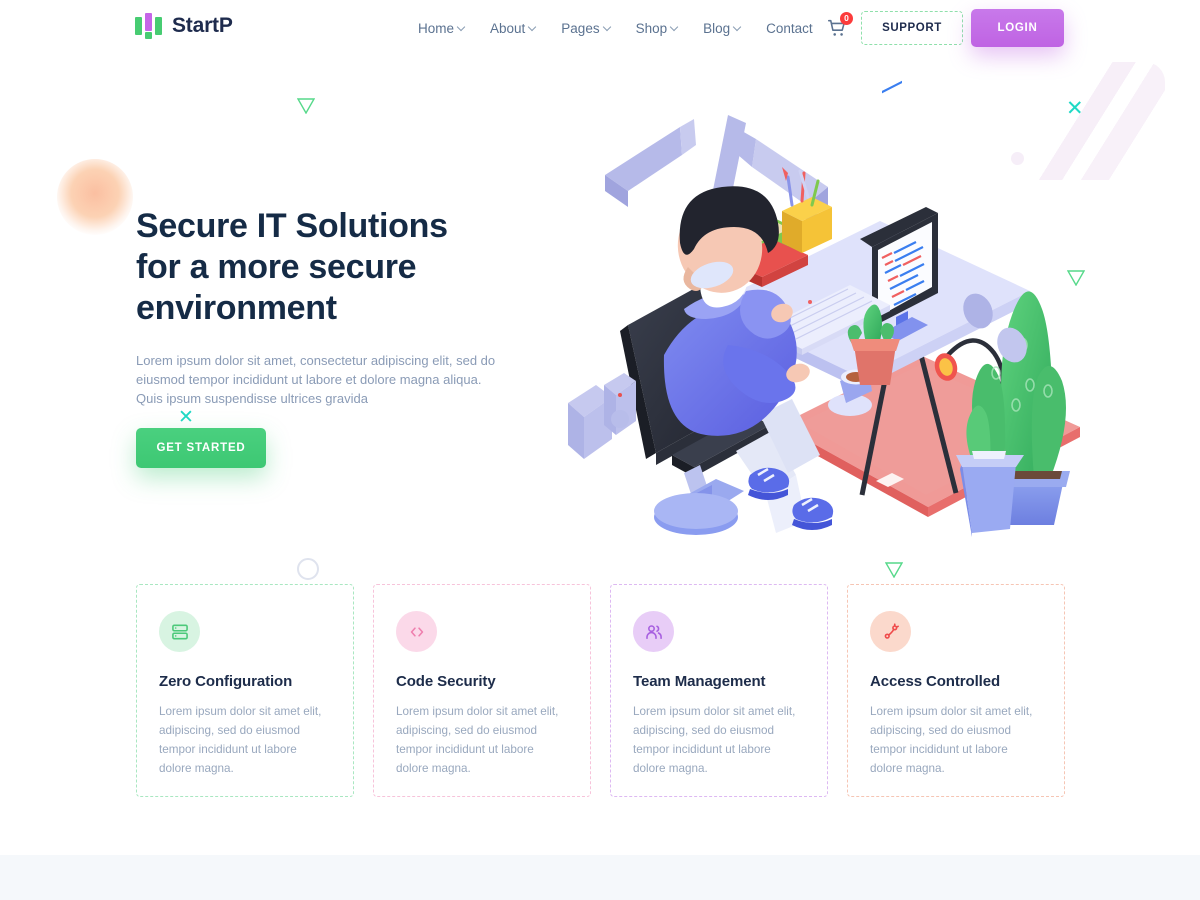 The height and width of the screenshot is (900, 1200). What do you see at coordinates (717, 28) in the screenshot?
I see `nav-label: Blog` at bounding box center [717, 28].